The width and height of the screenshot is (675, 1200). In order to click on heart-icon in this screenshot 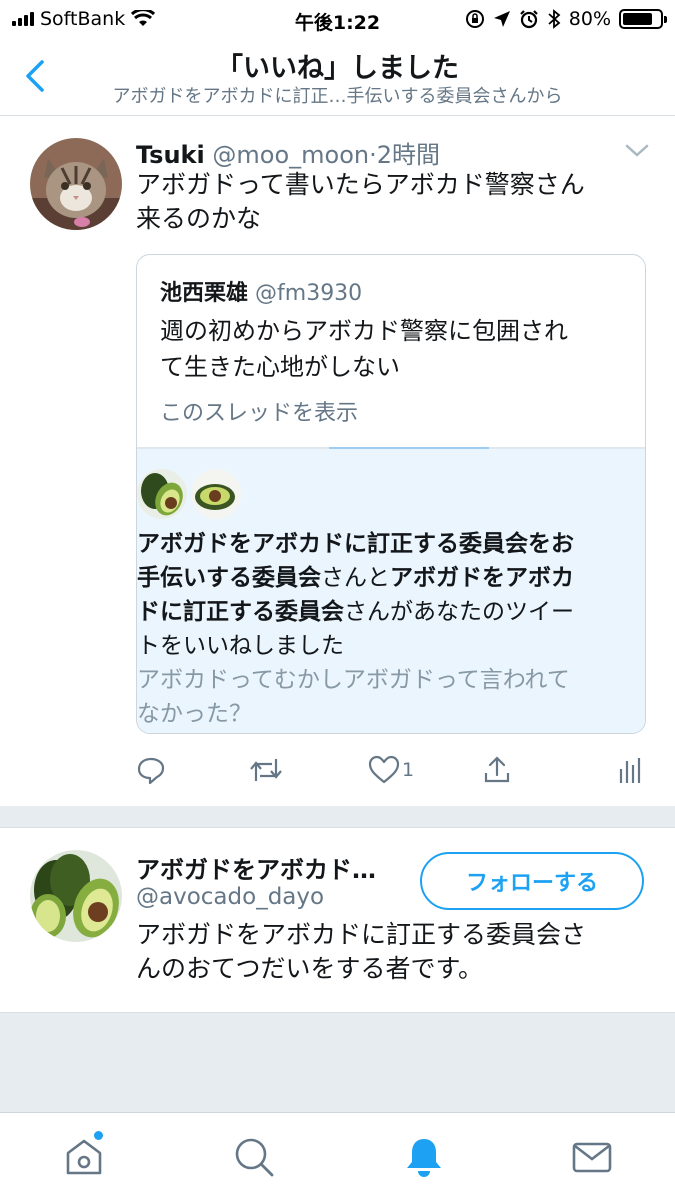, I will do `click(384, 769)`.